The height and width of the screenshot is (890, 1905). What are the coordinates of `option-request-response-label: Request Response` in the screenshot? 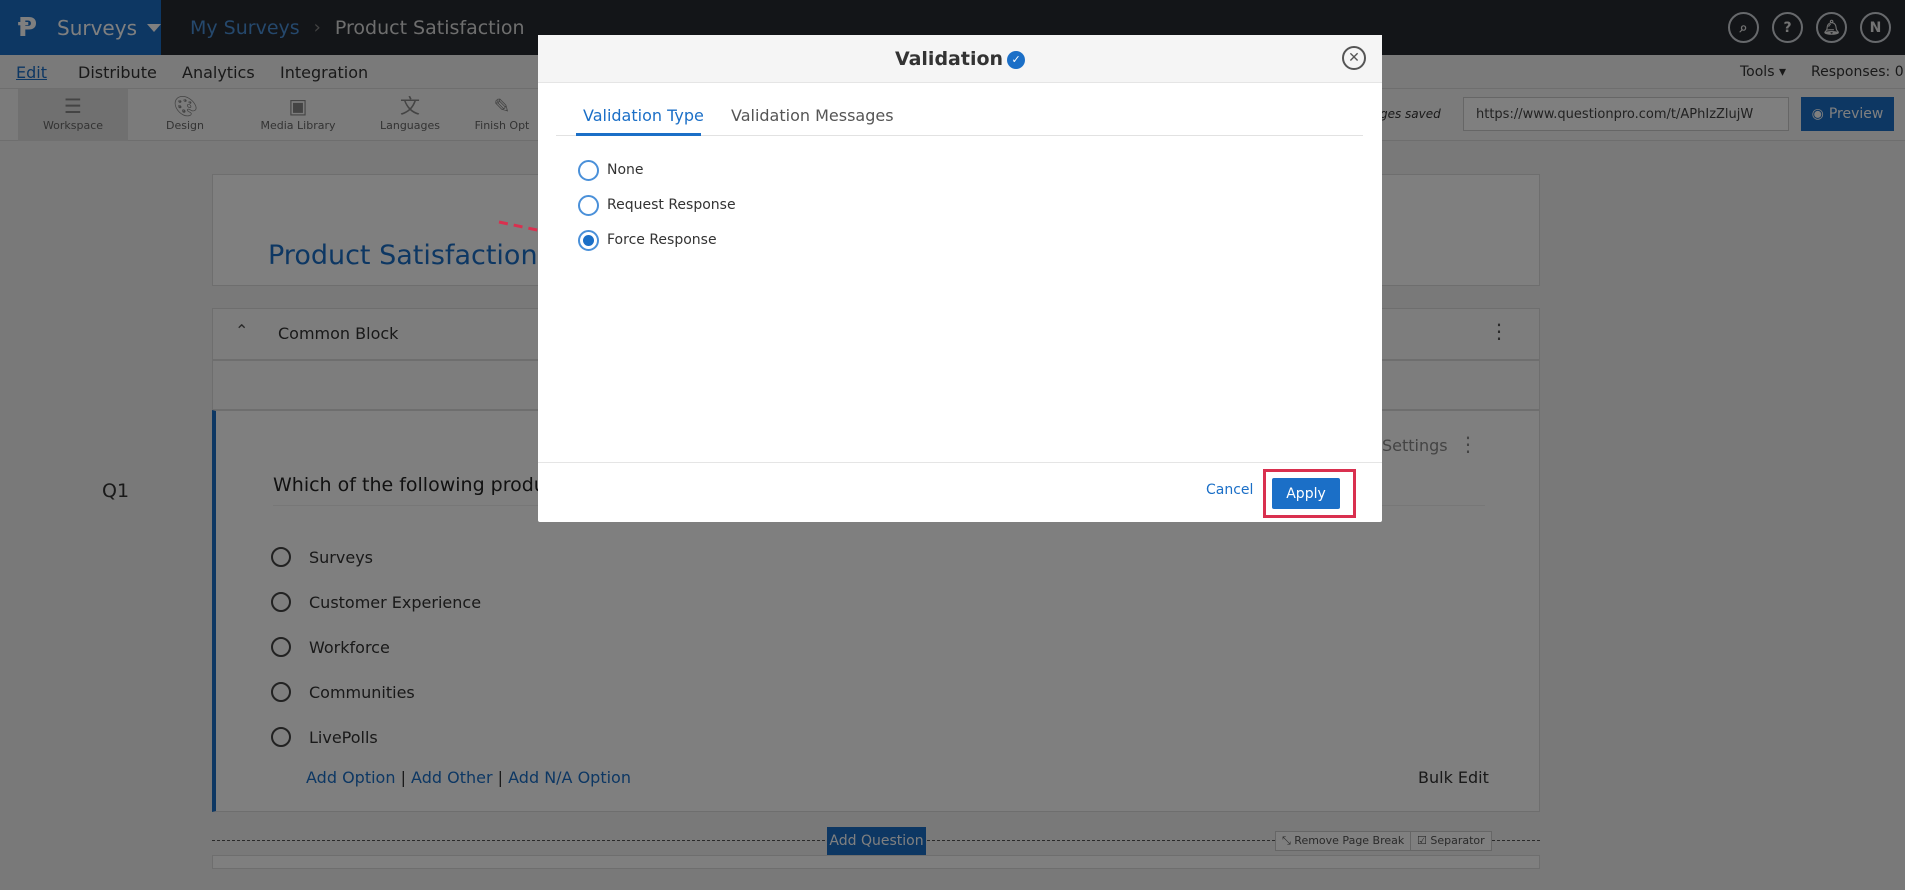 It's located at (671, 205).